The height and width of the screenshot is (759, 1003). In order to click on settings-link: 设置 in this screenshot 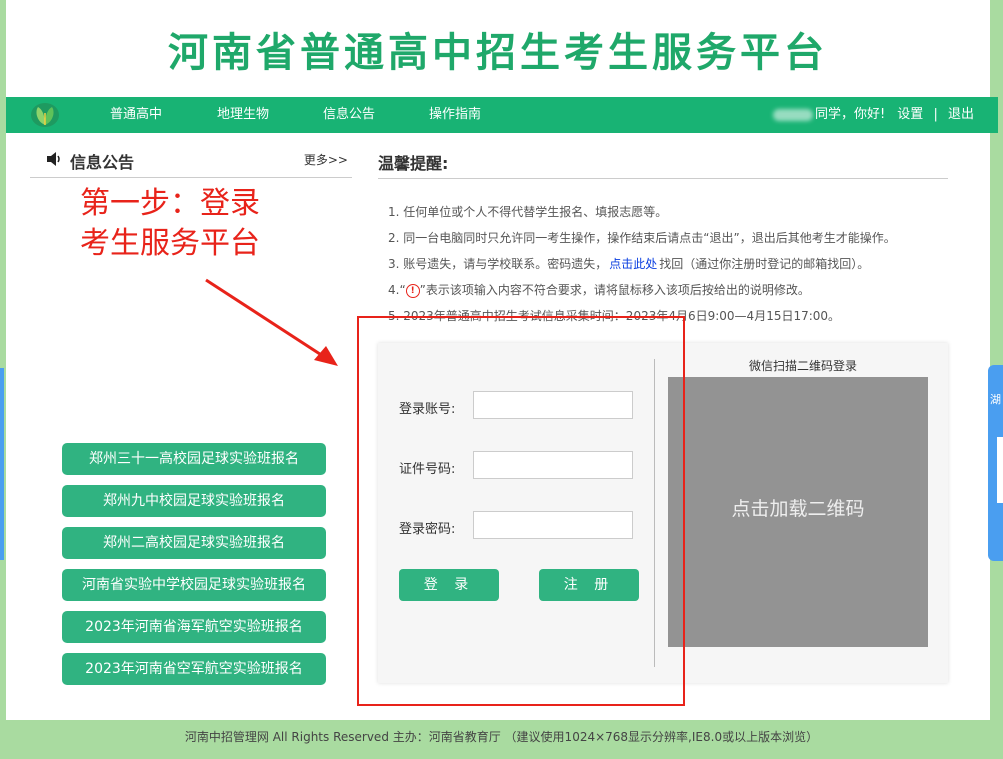, I will do `click(910, 114)`.